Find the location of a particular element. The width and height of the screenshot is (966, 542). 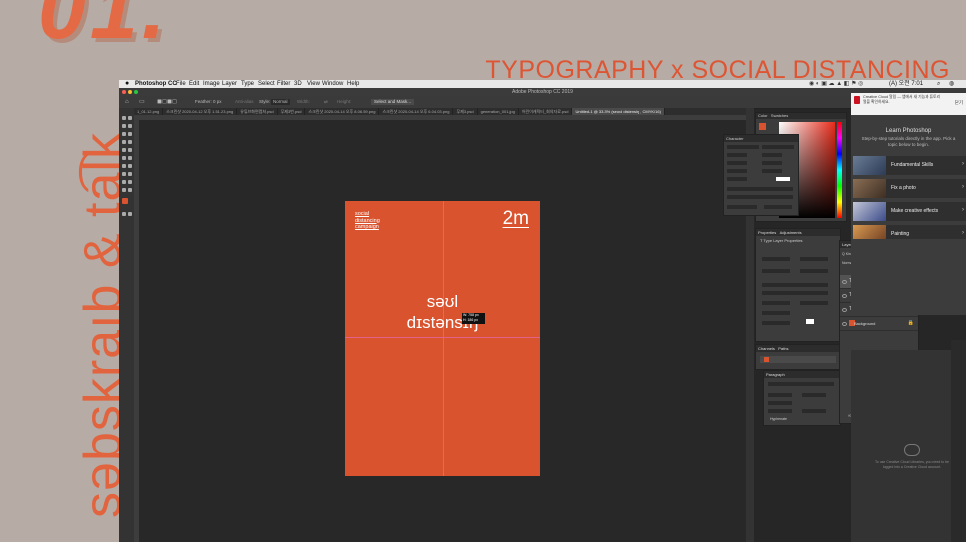

layer-name: Background is located at coordinates (864, 323).